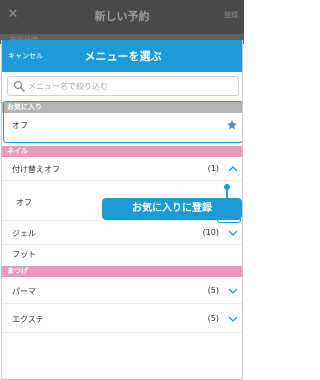 This screenshot has height=380, width=320. Describe the element at coordinates (24, 202) in the screenshot. I see `menu-item-label: オフ` at that location.